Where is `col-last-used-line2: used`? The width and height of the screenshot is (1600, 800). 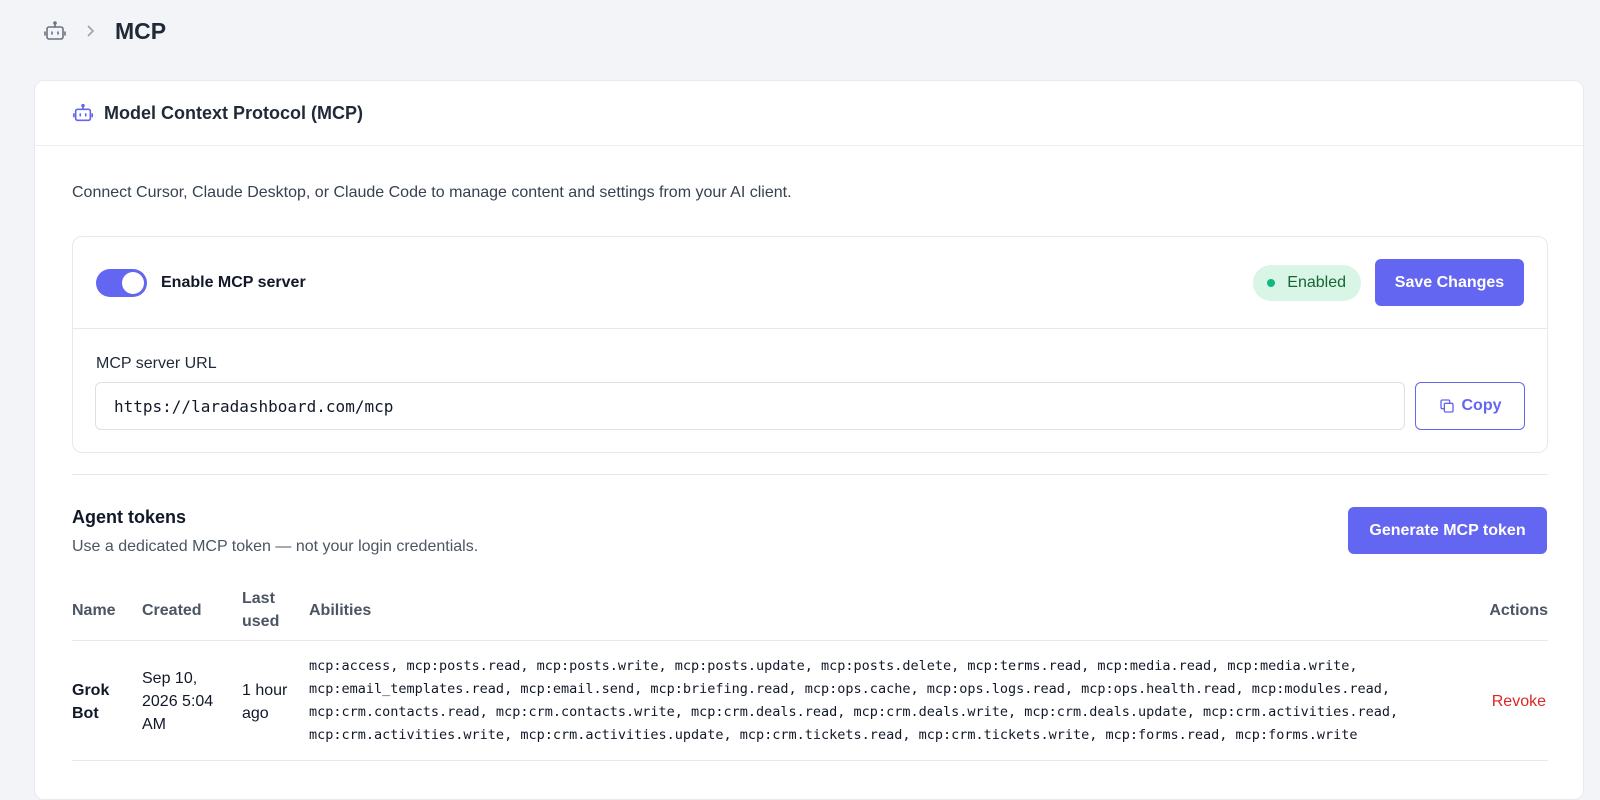
col-last-used-line2: used is located at coordinates (261, 621).